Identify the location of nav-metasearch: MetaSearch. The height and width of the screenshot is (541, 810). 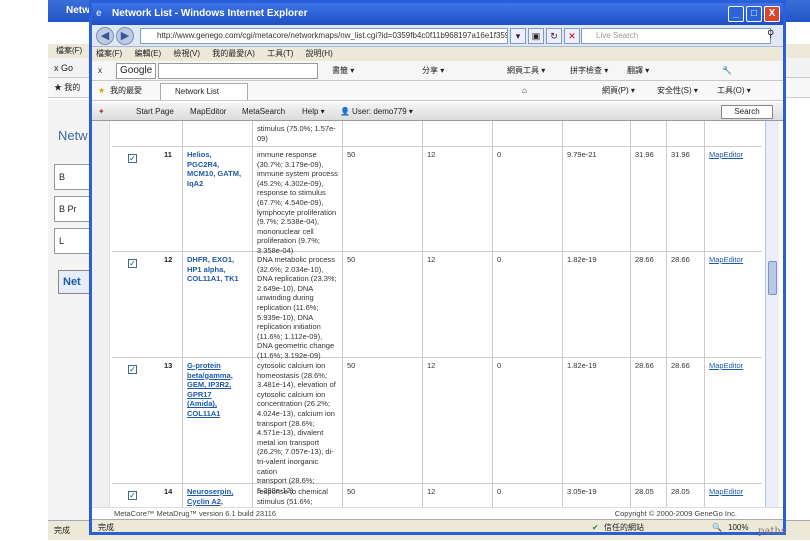
(263, 112).